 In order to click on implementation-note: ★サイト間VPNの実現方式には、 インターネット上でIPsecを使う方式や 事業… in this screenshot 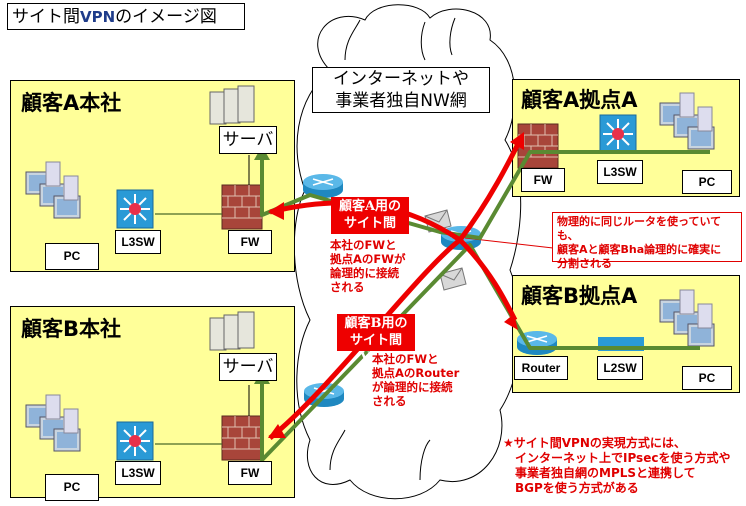, I will do `click(616, 466)`.